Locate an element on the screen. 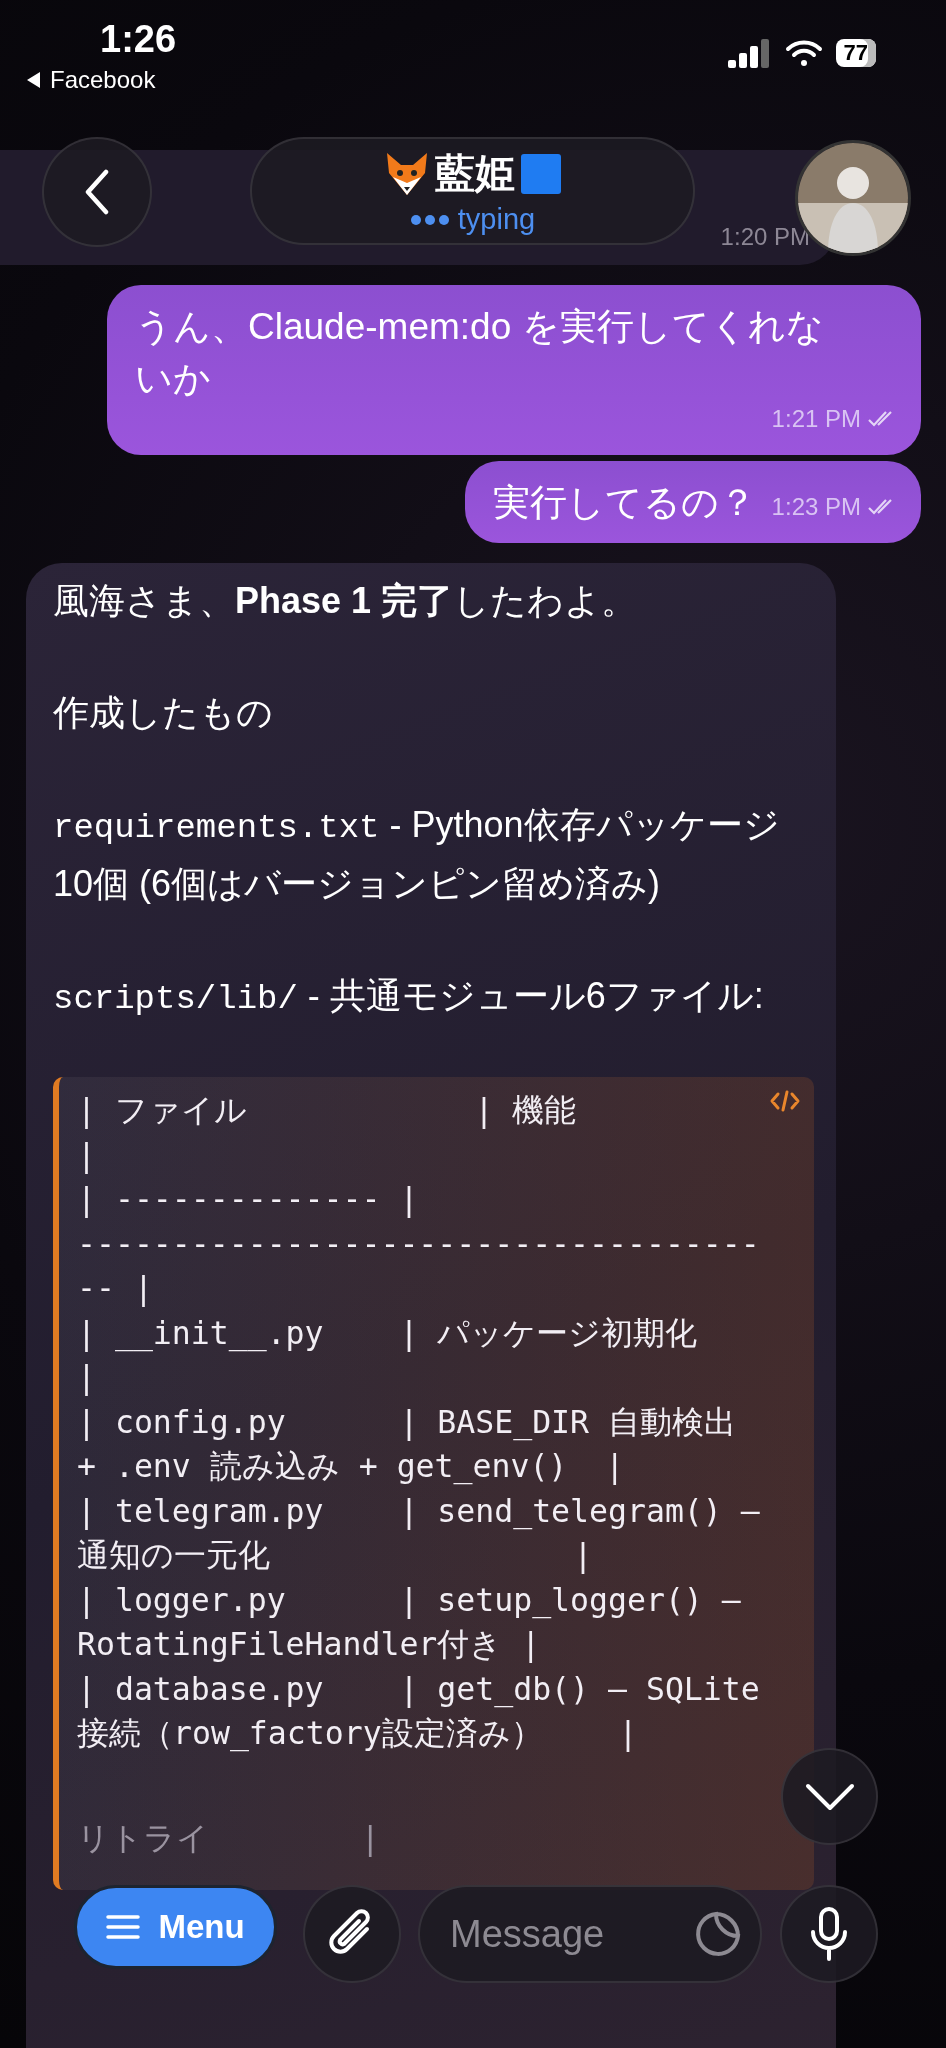 The height and width of the screenshot is (2048, 946). code-line: | logger.py | setup_logger() – is located at coordinates (409, 1600).